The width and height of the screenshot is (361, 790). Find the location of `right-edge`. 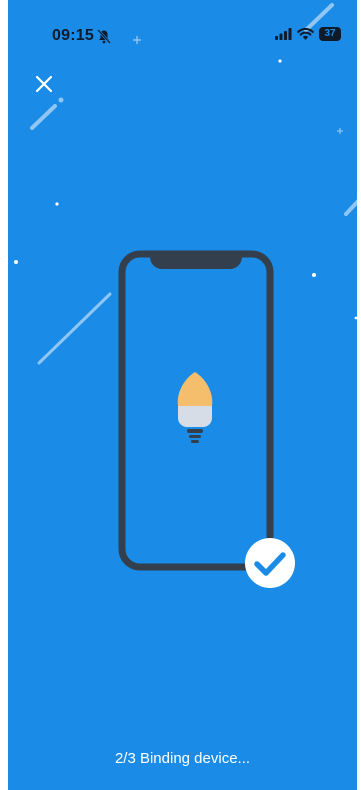

right-edge is located at coordinates (359, 395).